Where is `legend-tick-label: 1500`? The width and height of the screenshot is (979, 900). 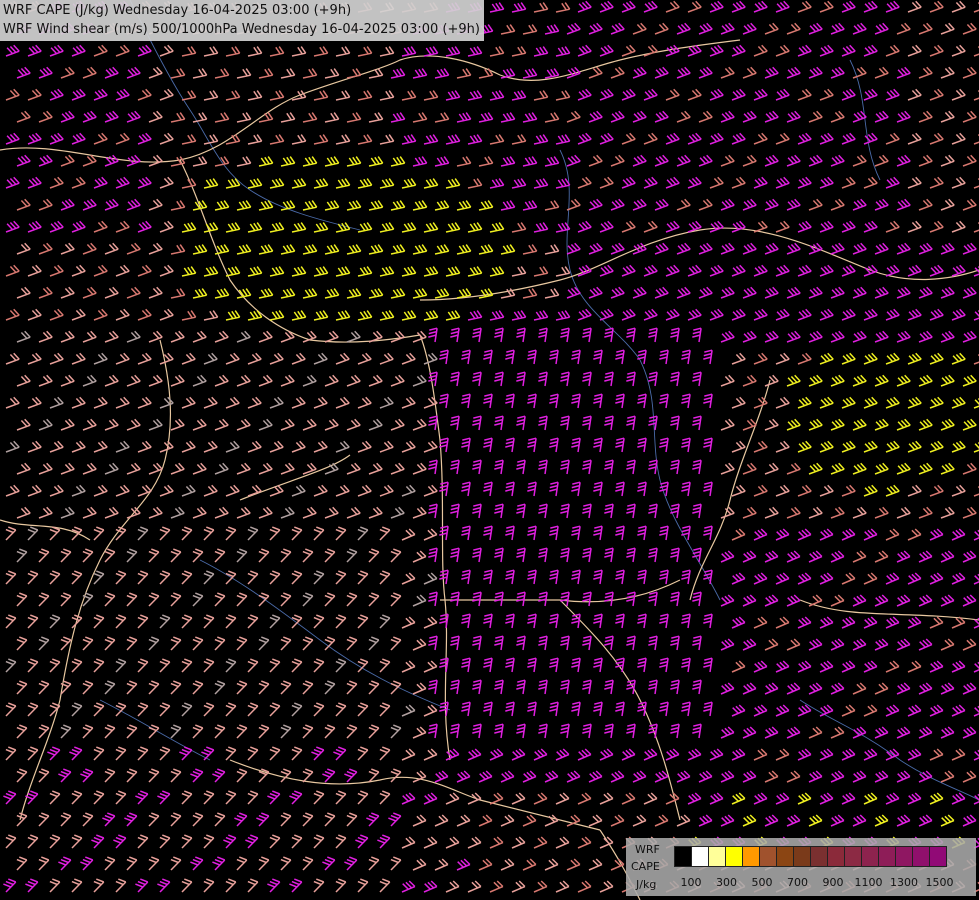 legend-tick-label: 1500 is located at coordinates (939, 882).